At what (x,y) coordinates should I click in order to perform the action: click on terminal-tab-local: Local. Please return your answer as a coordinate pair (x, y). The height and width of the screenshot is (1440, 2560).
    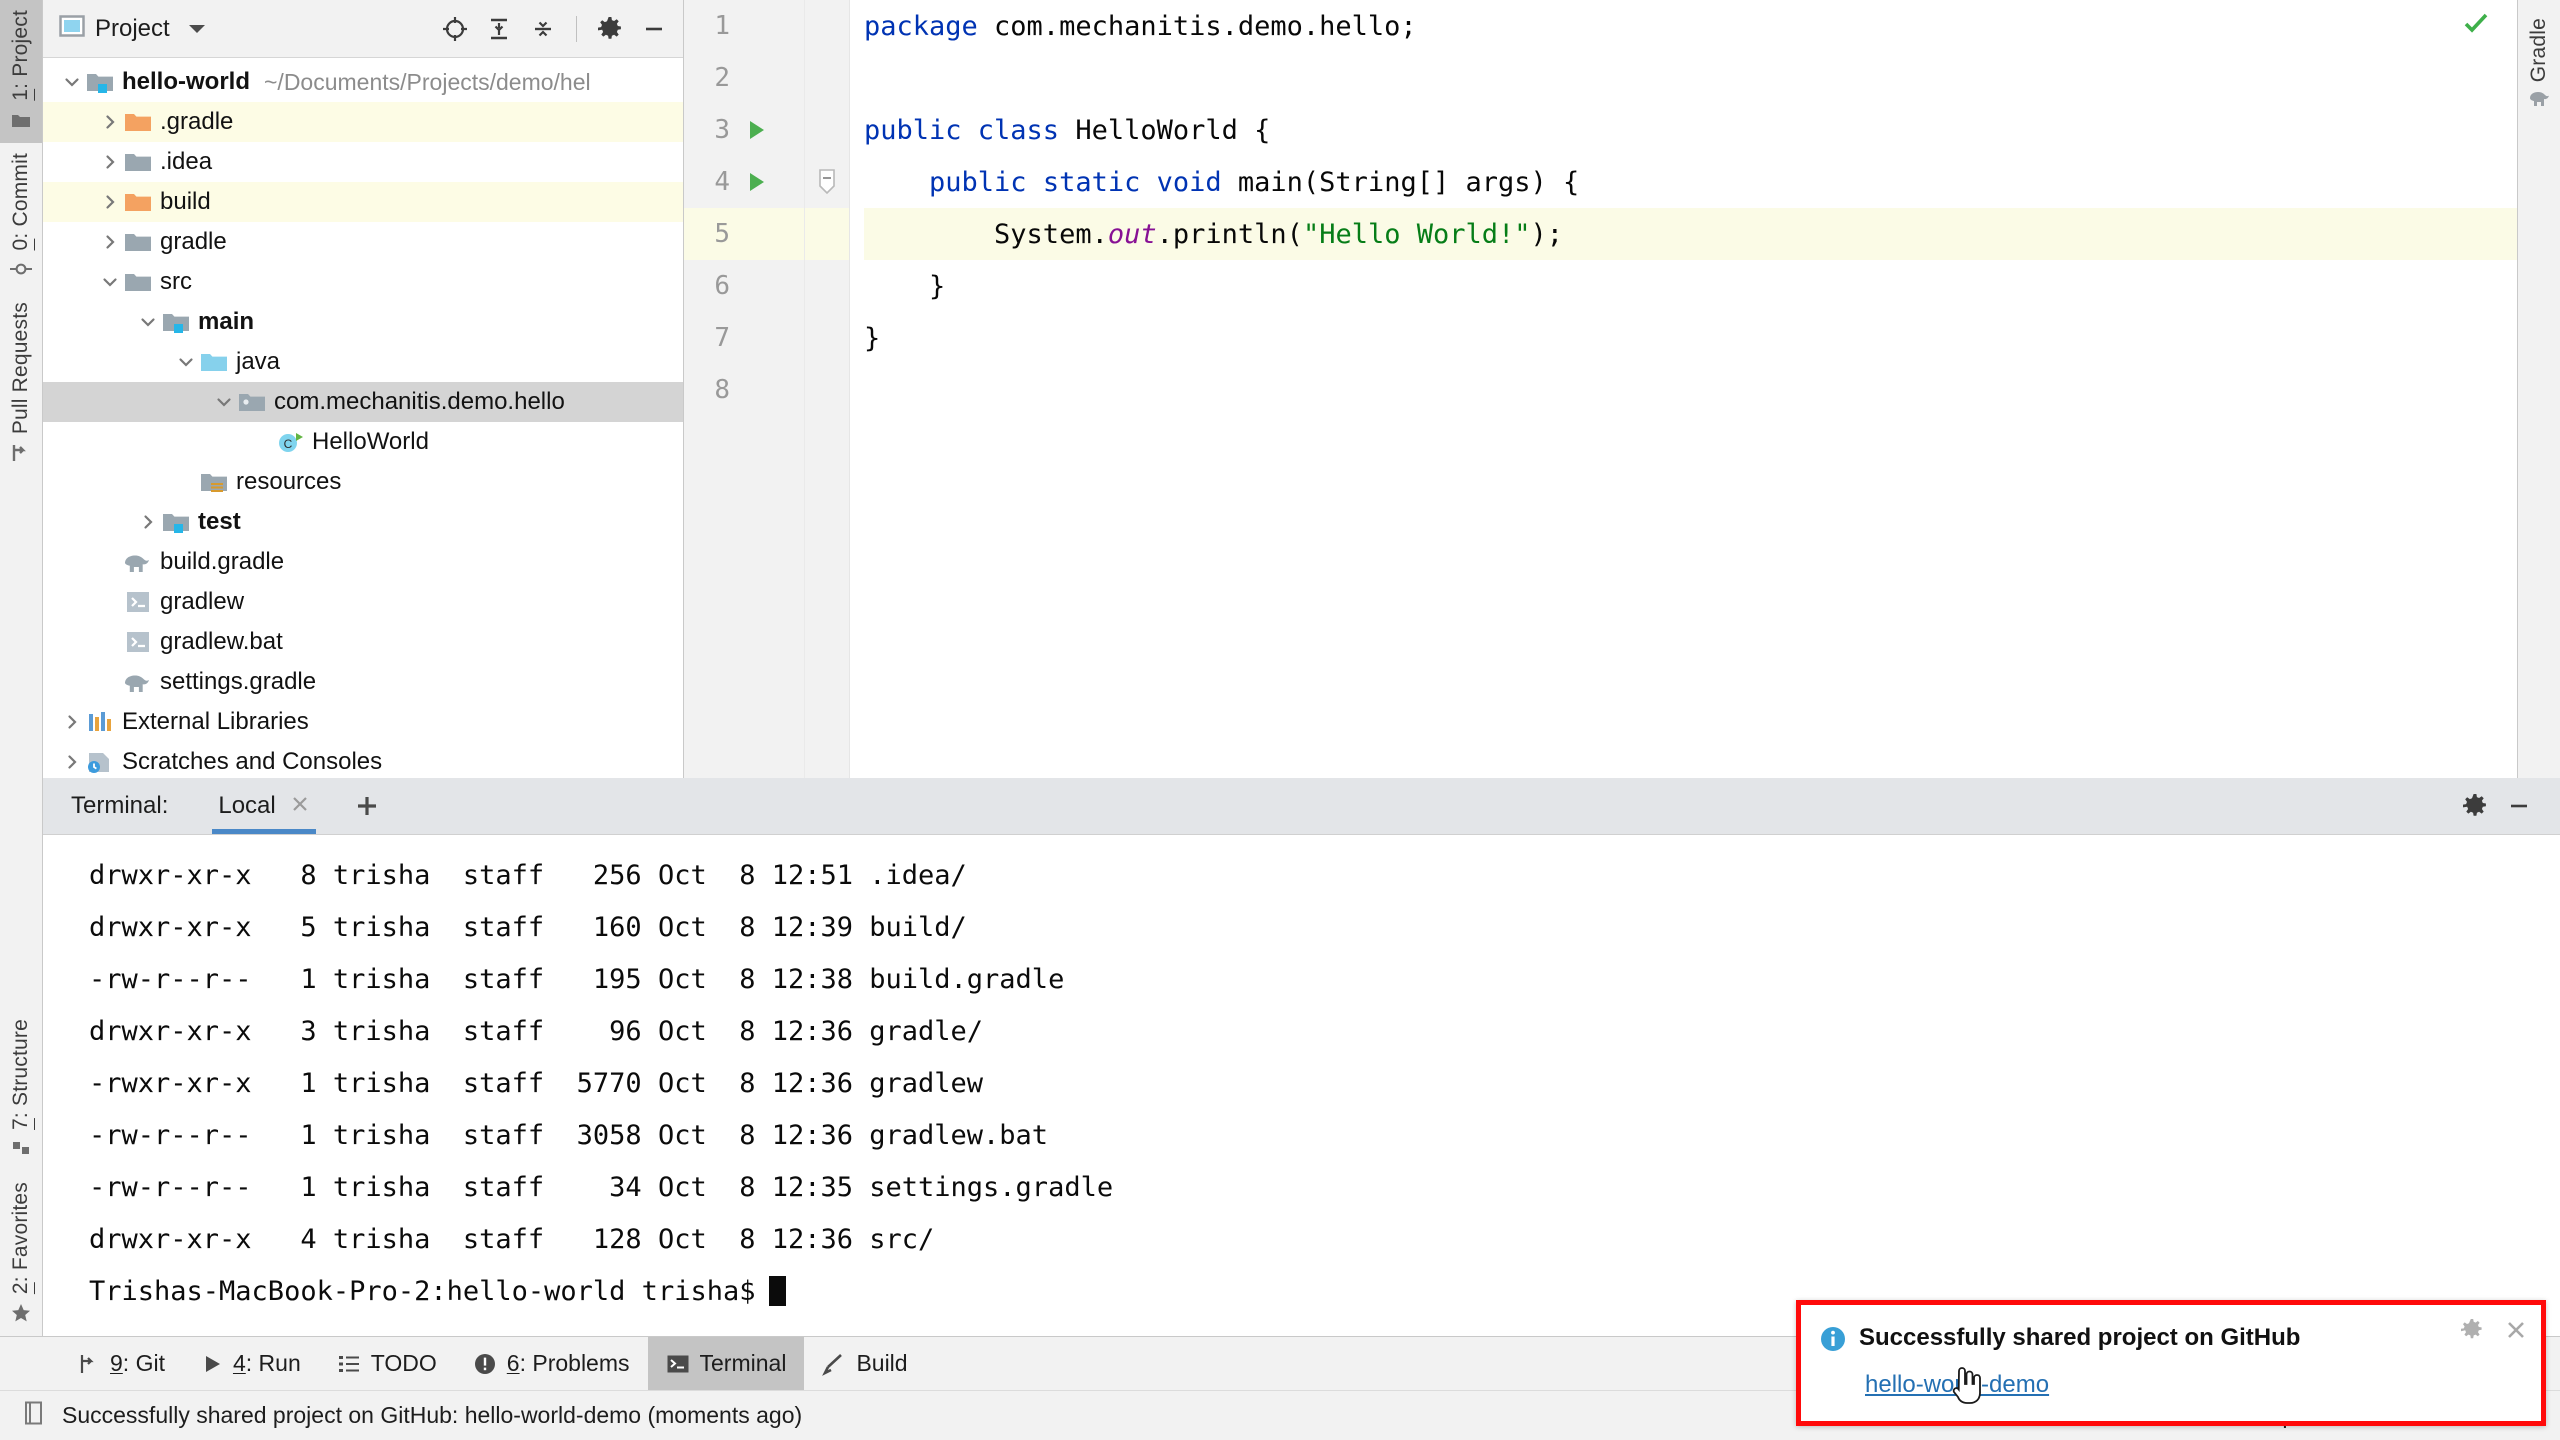
    Looking at the image, I should click on (263, 806).